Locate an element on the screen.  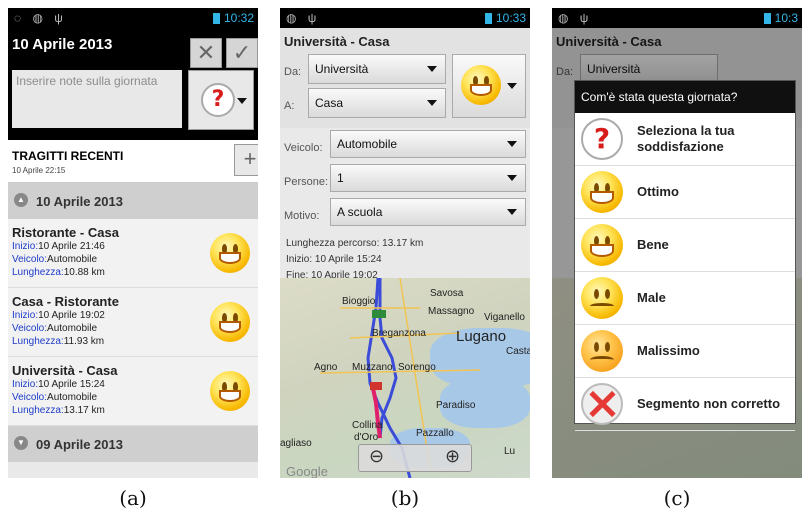
from-select: Università is located at coordinates (377, 69).